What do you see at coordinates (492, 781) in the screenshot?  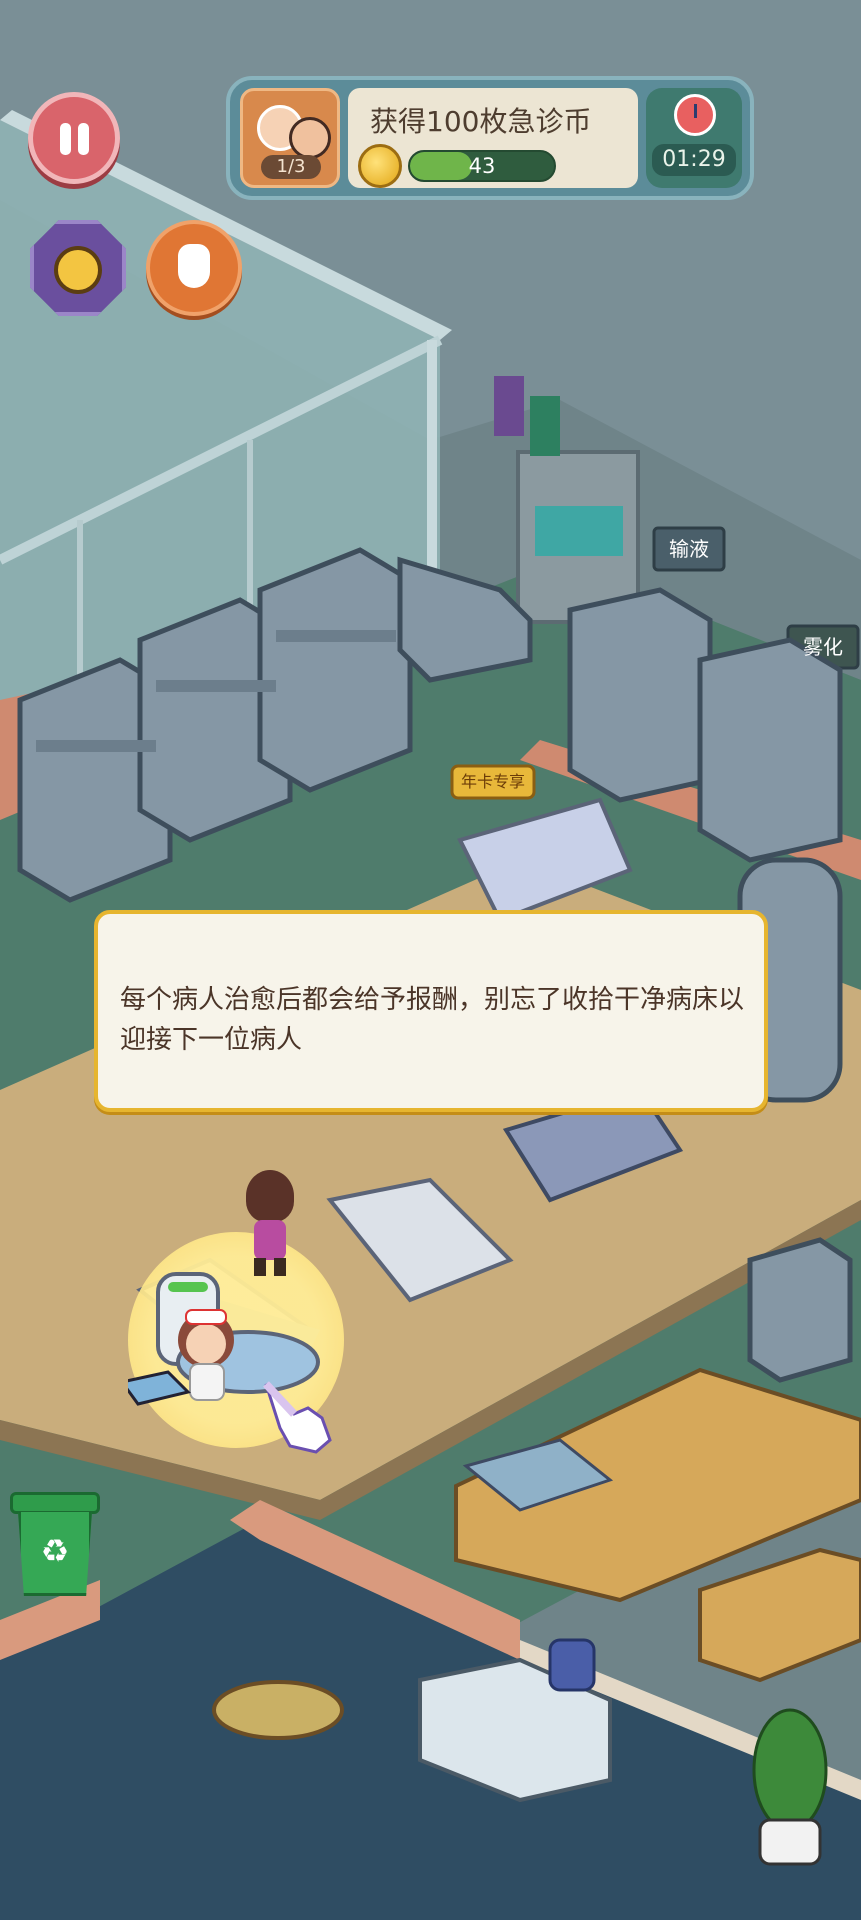 I see `premium-bed-badge: 年卡专享` at bounding box center [492, 781].